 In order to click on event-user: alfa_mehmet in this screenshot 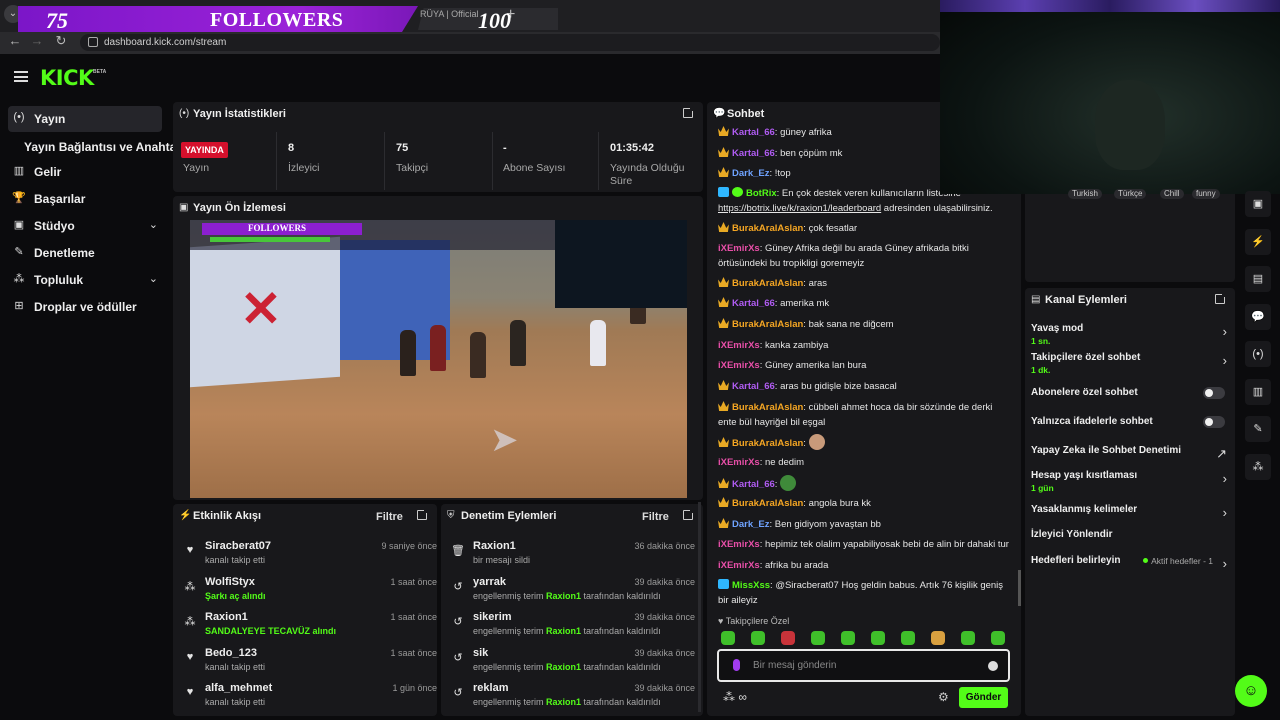, I will do `click(238, 688)`.